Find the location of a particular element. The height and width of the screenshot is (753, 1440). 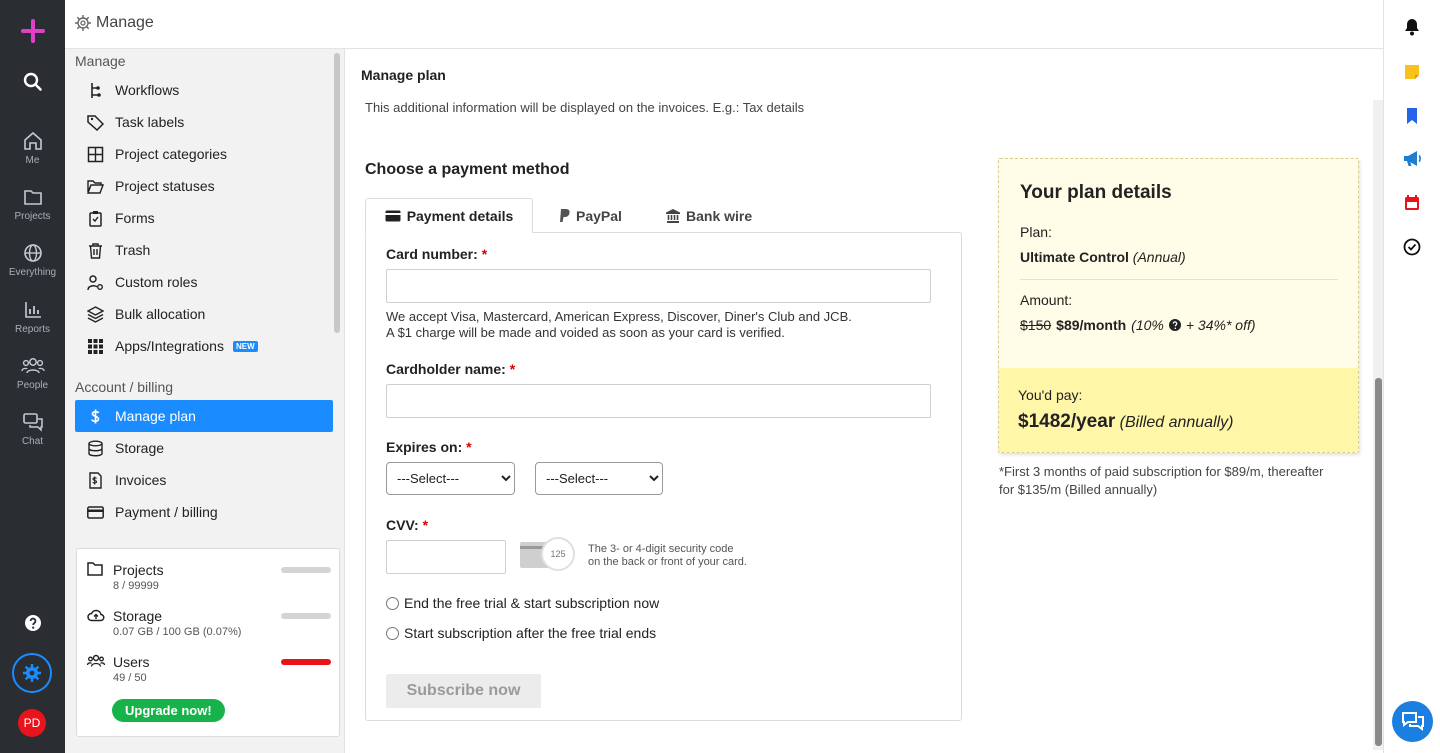

sidebar-scrollbar is located at coordinates (337, 193).